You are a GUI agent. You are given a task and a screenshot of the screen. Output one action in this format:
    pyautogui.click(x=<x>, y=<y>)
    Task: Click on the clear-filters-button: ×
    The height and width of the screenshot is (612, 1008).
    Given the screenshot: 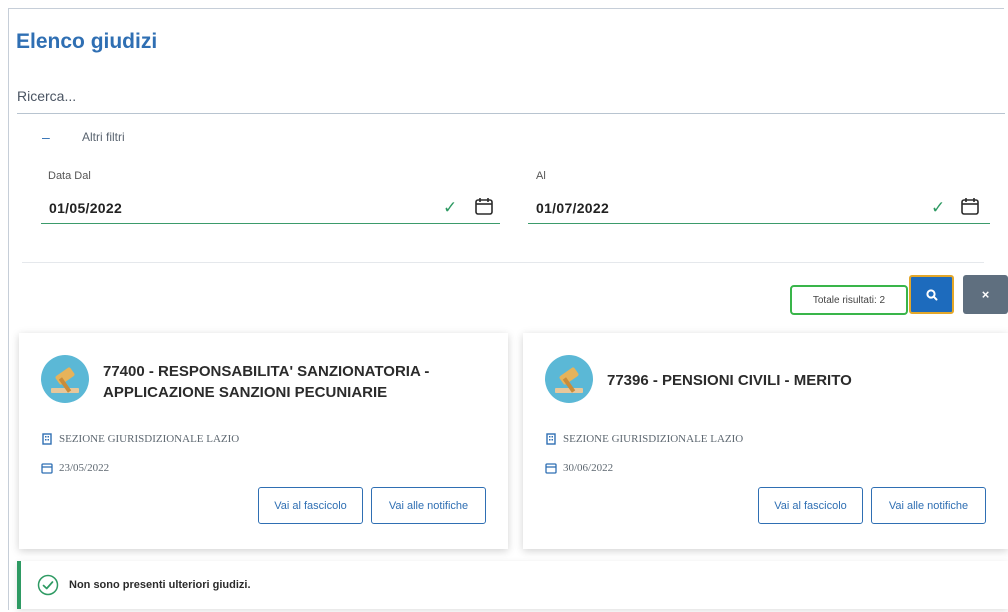 What is the action you would take?
    pyautogui.click(x=985, y=294)
    